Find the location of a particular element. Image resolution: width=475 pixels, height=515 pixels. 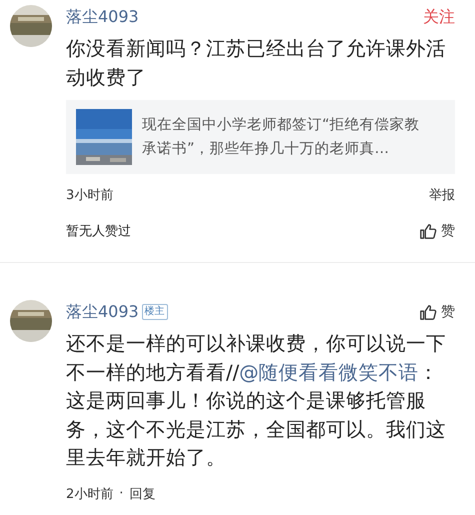

author-badge: 楼主 is located at coordinates (155, 312).